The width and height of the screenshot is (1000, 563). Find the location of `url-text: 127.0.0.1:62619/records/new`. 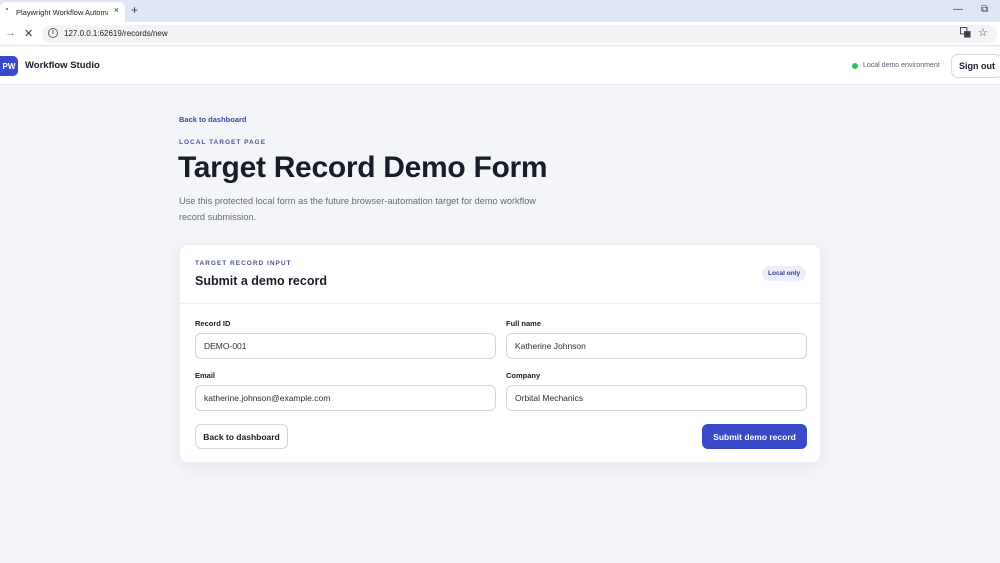

url-text: 127.0.0.1:62619/records/new is located at coordinates (116, 33).